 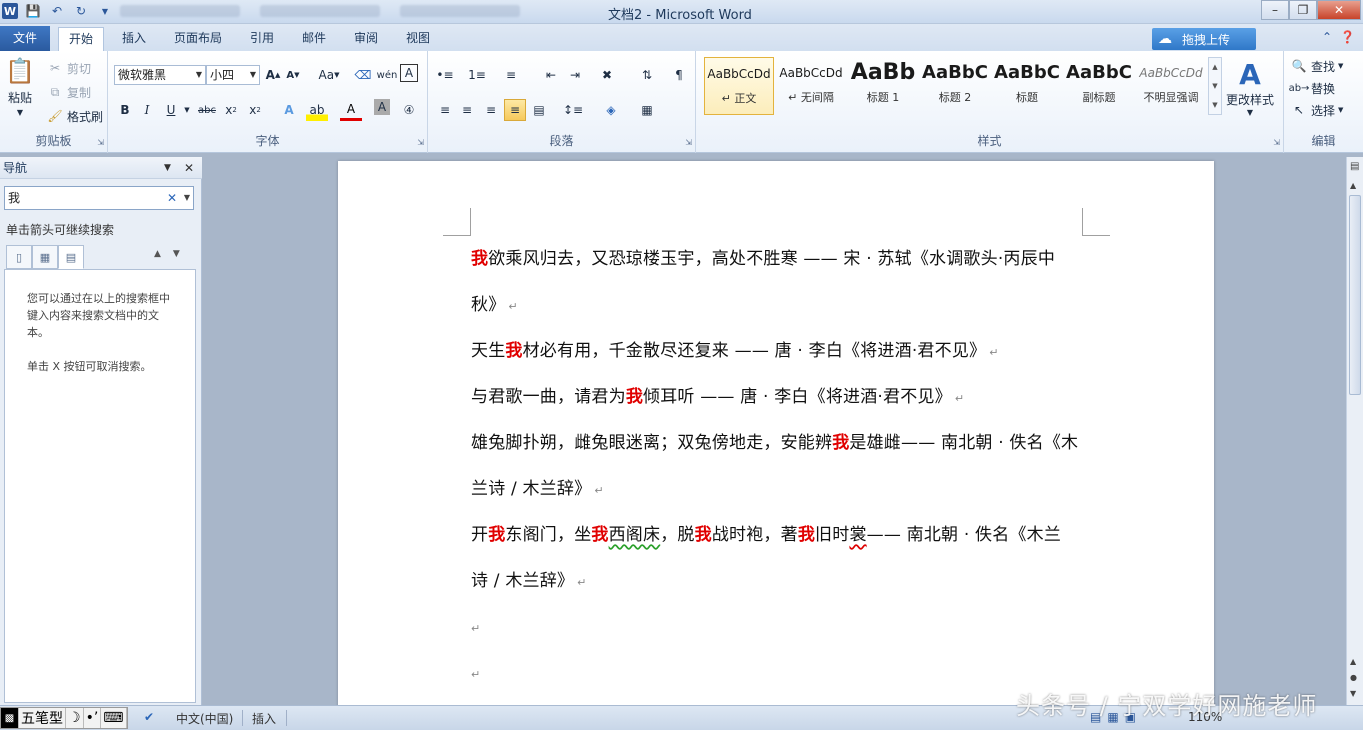 What do you see at coordinates (42, 718) in the screenshot?
I see `ime-name: 五笔型` at bounding box center [42, 718].